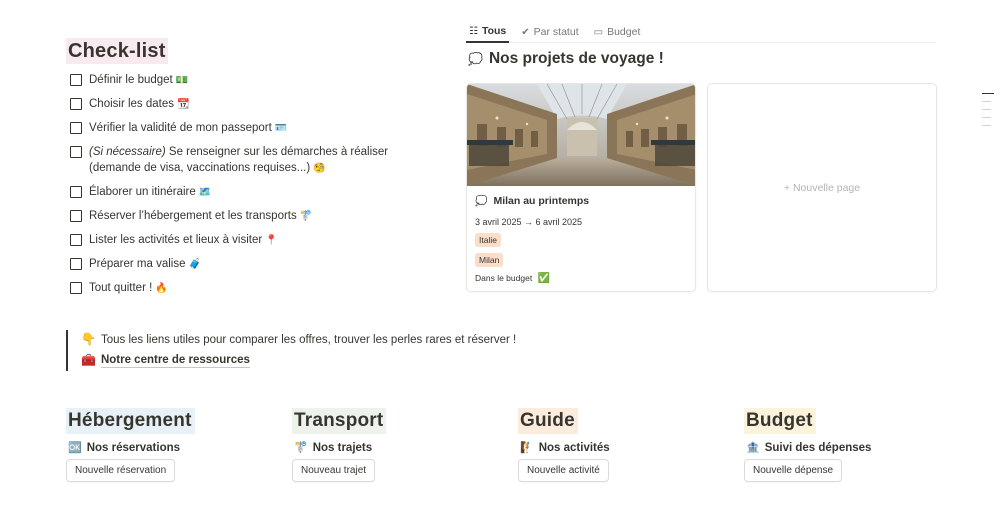  What do you see at coordinates (473, 31) in the screenshot?
I see `list-icon: ☷` at bounding box center [473, 31].